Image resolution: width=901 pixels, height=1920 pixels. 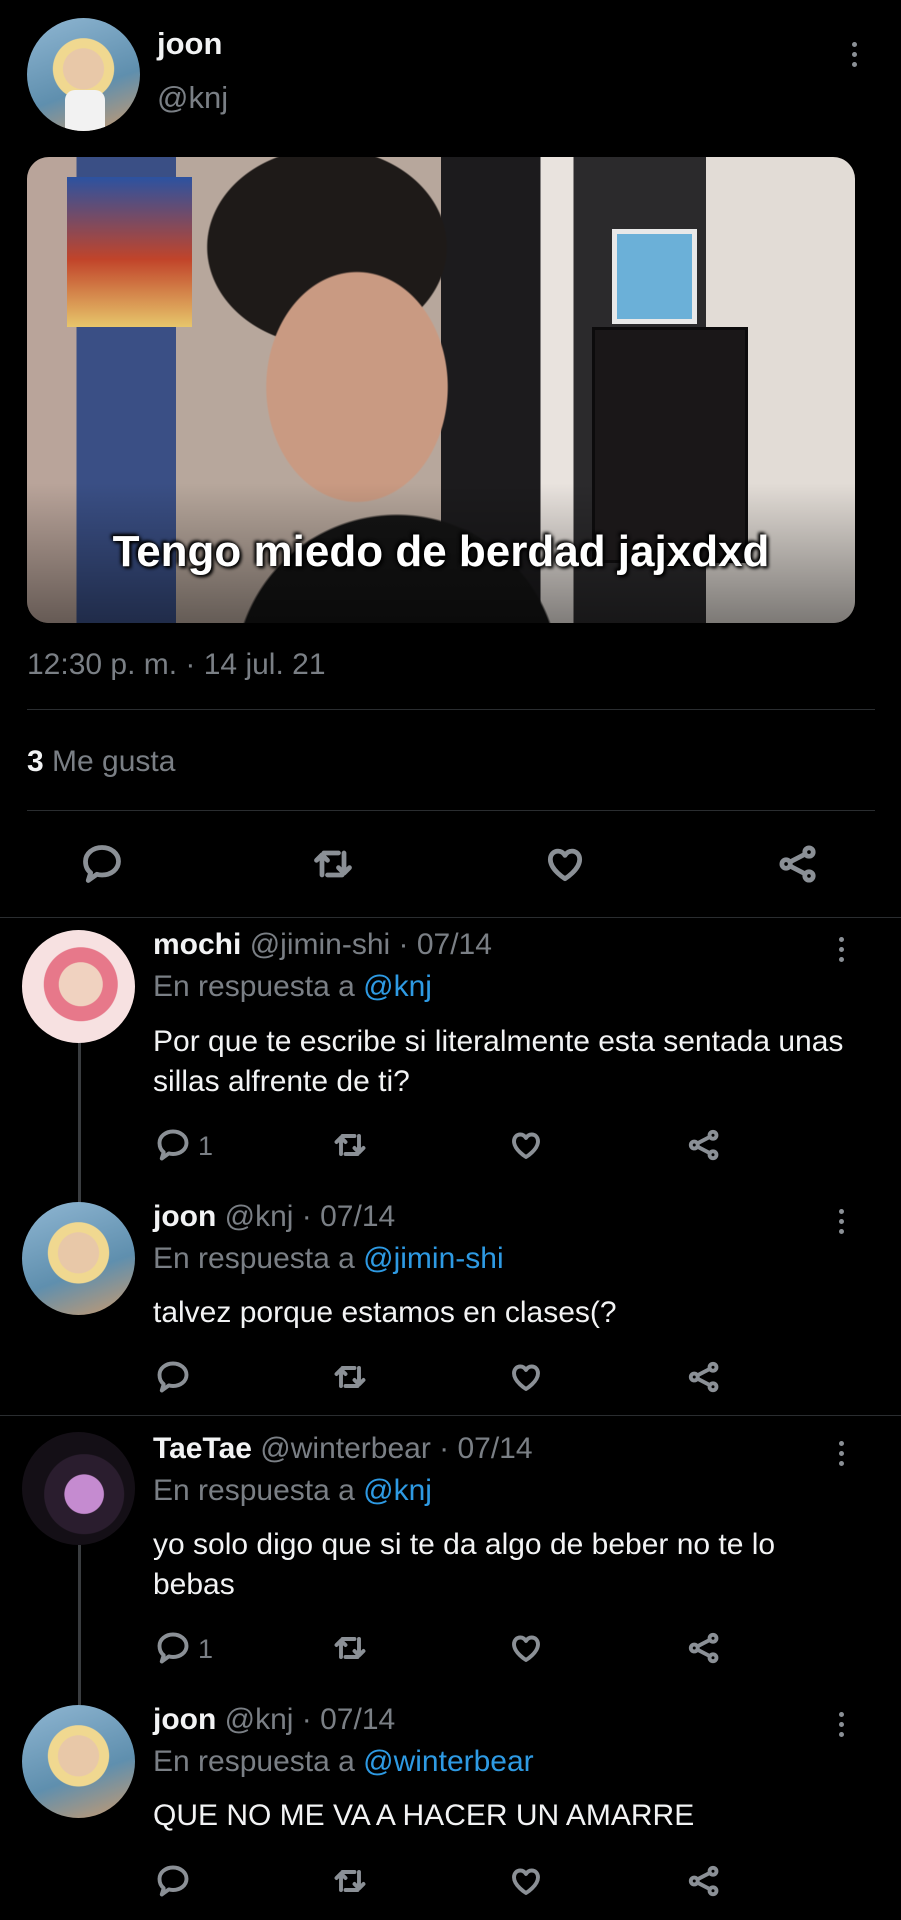 I want to click on media-caption: Tengo miedo de berdad jajxdxd, so click(x=441, y=551).